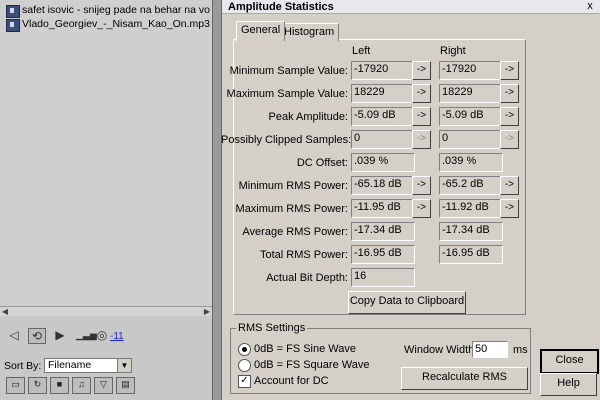  What do you see at coordinates (293, 186) in the screenshot?
I see `row-label-min-rms: Minimum RMS Power:` at bounding box center [293, 186].